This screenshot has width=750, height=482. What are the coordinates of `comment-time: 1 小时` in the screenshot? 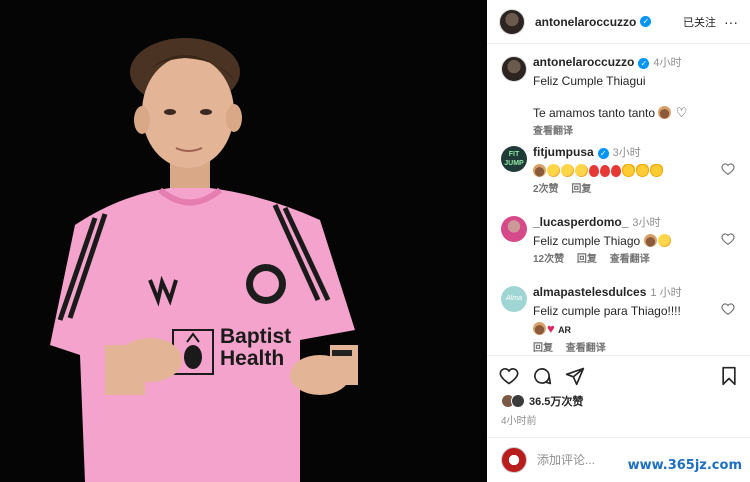 It's located at (666, 293).